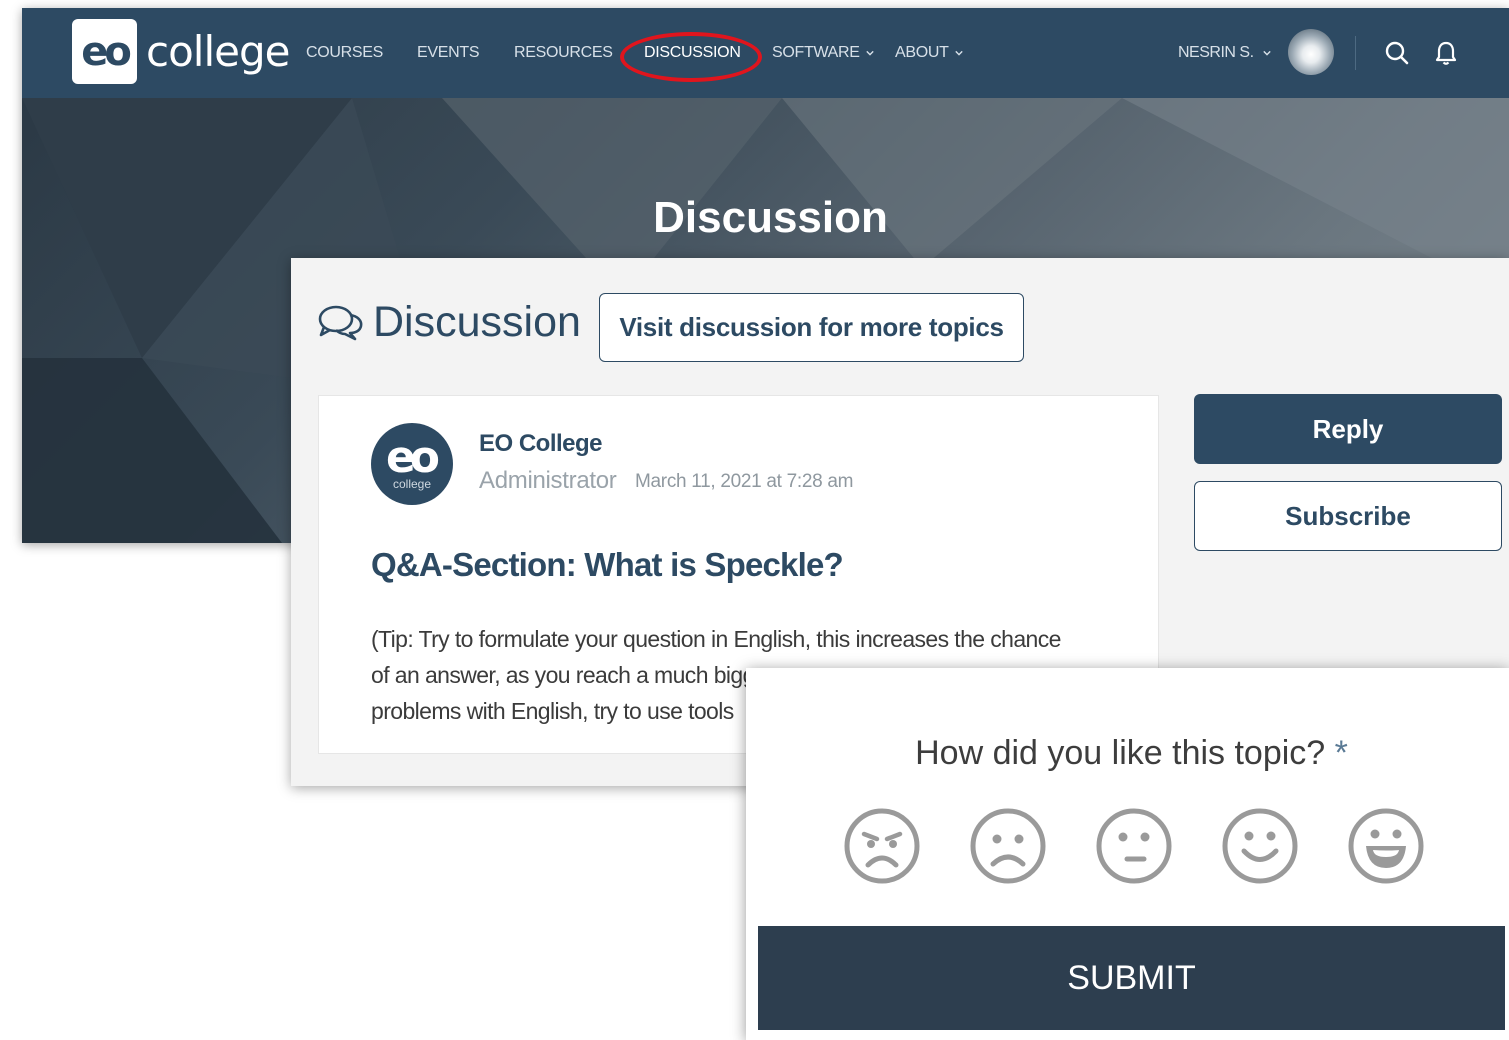 The height and width of the screenshot is (1040, 1509). I want to click on nav-about-label: ABOUT, so click(922, 52).